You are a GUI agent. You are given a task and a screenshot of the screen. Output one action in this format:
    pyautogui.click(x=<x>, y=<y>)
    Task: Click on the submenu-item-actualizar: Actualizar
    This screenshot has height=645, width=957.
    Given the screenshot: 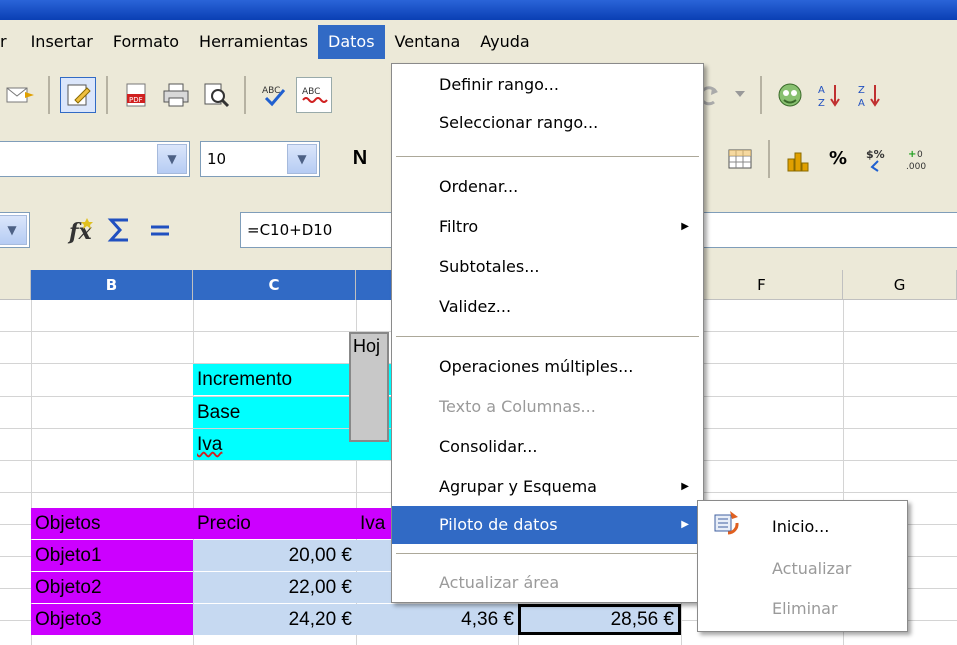 What is the action you would take?
    pyautogui.click(x=802, y=569)
    